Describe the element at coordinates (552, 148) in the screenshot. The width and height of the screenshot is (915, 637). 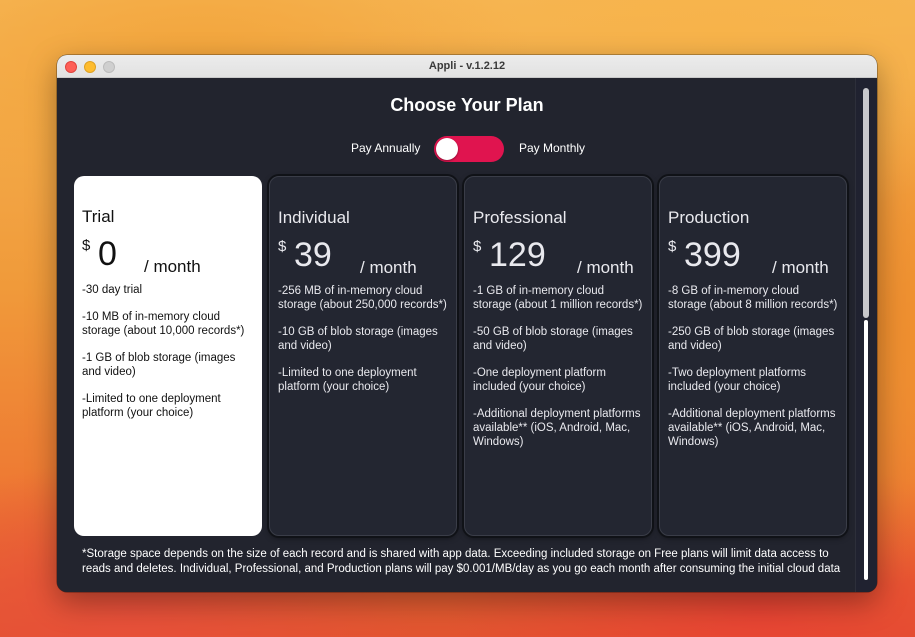
I see `pay-monthly-label: Pay Monthly` at that location.